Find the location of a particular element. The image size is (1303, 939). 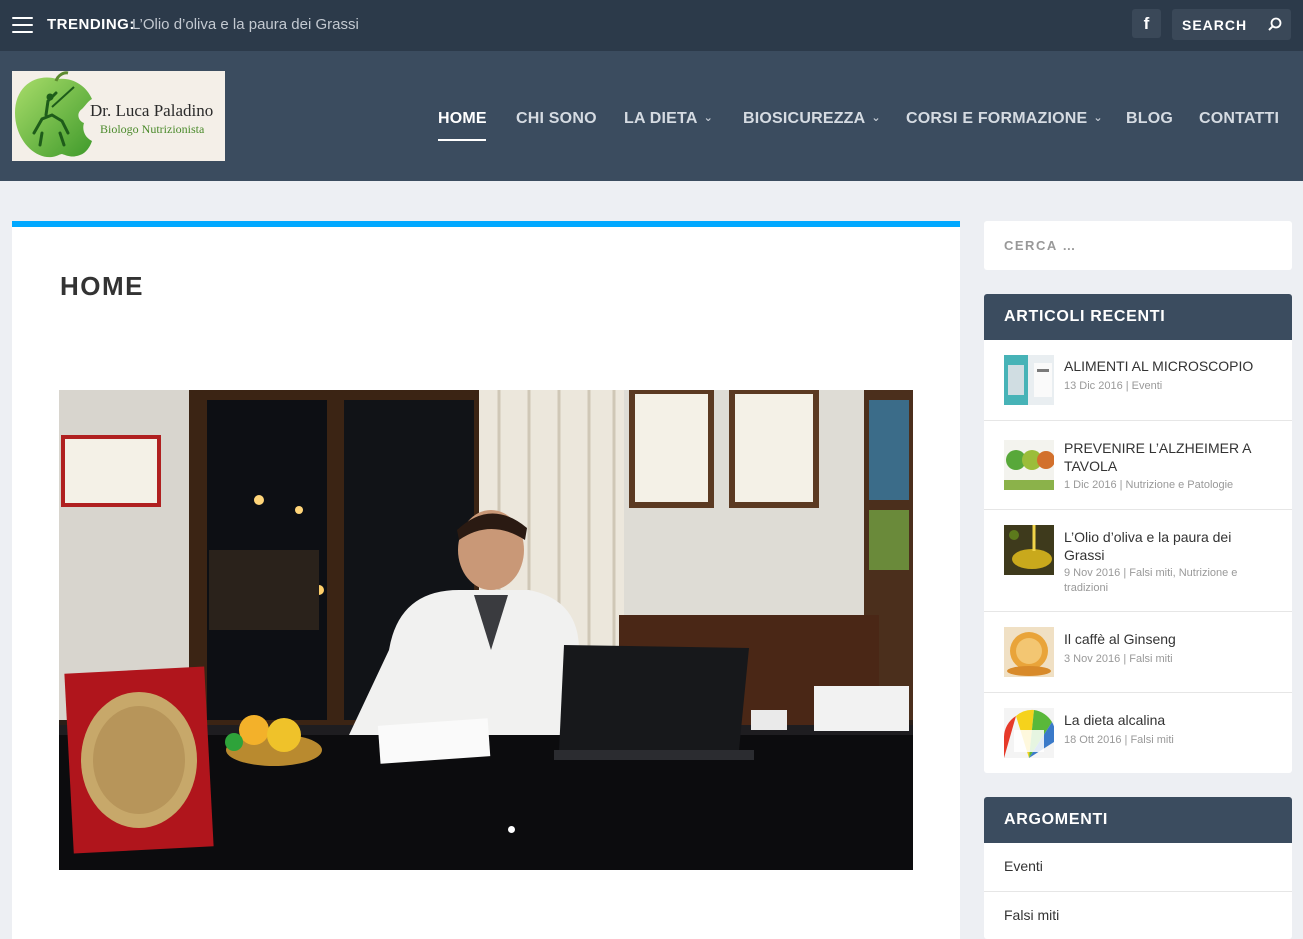

active-nav-indicator is located at coordinates (462, 140).